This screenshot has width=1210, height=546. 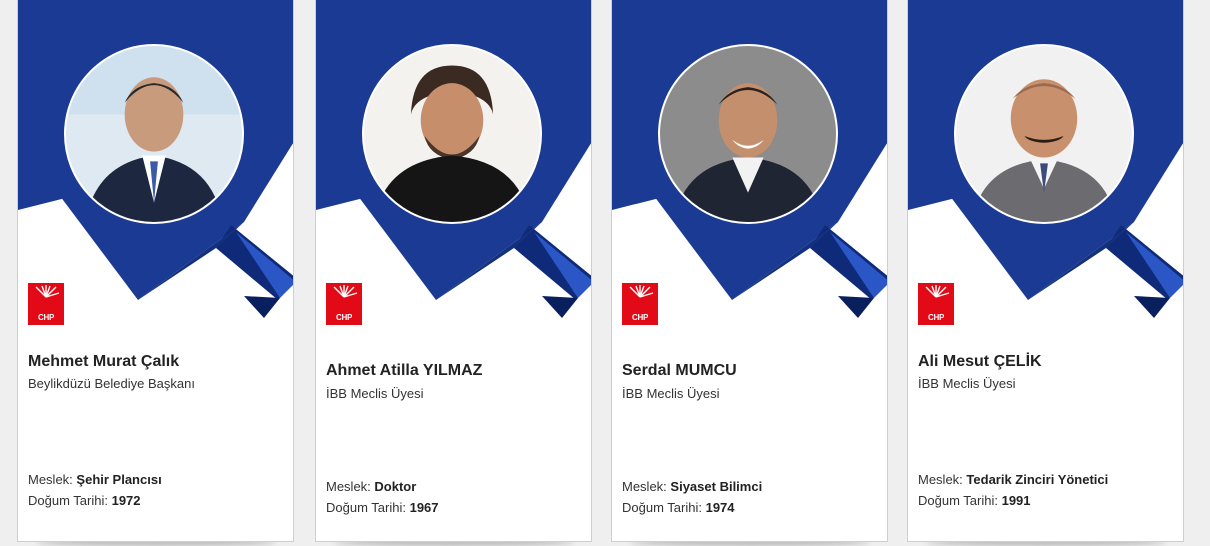 I want to click on candidate-occupation: Meslek: Şehir Plancısı, so click(x=95, y=479).